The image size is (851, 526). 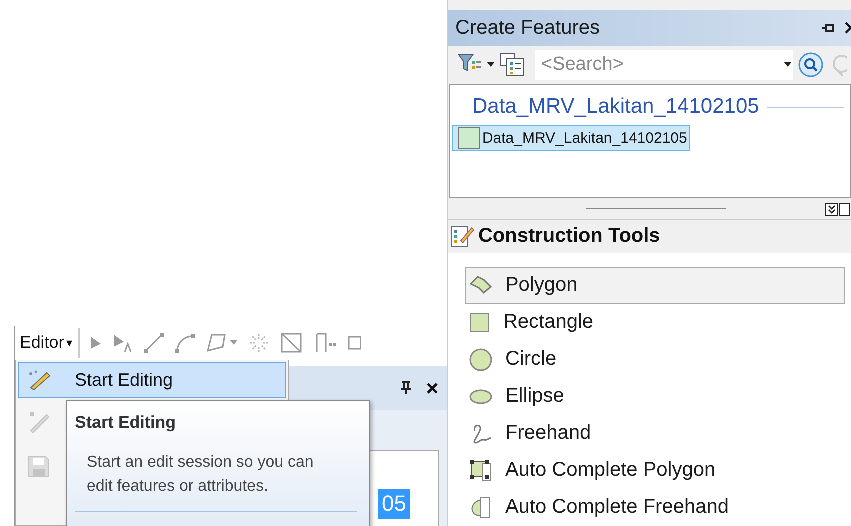 What do you see at coordinates (585, 138) in the screenshot?
I see `template-label: Data_MRV_Lakitan_14102105` at bounding box center [585, 138].